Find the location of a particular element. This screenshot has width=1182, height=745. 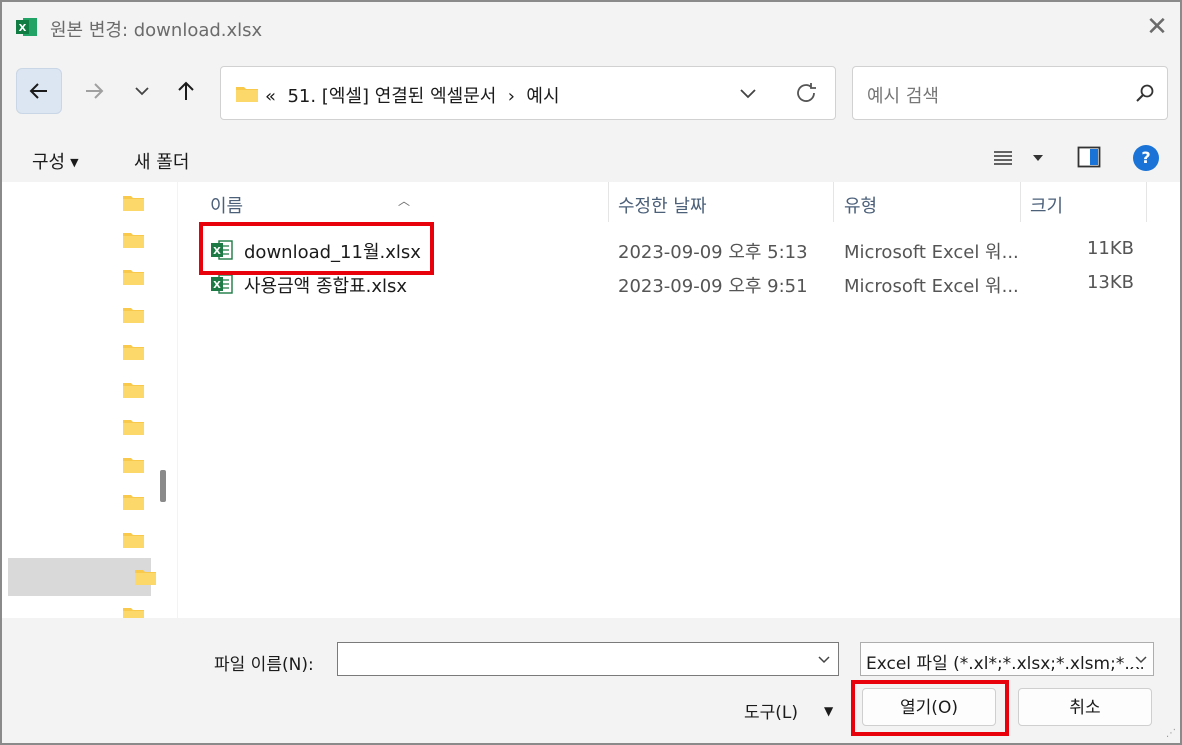

tree-scrollbar is located at coordinates (163, 486).